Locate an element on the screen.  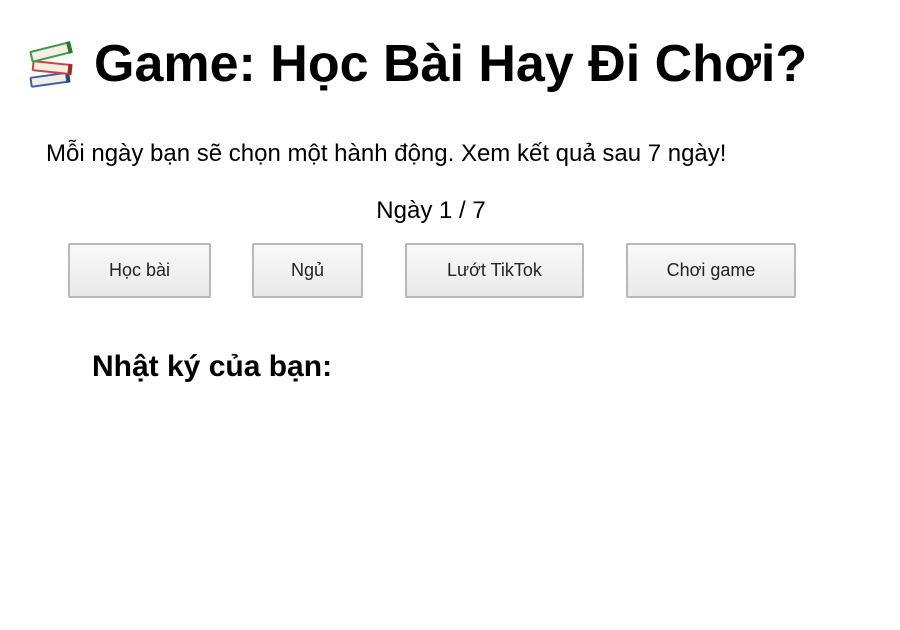
play-game-button: Chơi game is located at coordinates (711, 270).